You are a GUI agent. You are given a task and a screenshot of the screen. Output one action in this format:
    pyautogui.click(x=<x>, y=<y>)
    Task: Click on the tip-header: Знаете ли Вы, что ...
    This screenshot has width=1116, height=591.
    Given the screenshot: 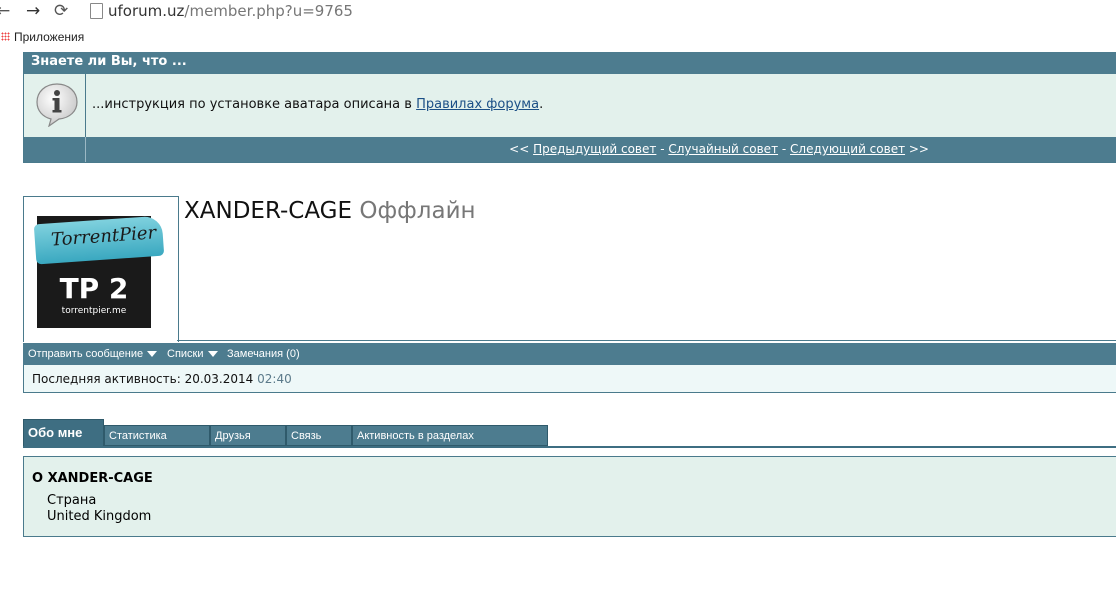 What is the action you would take?
    pyautogui.click(x=570, y=63)
    